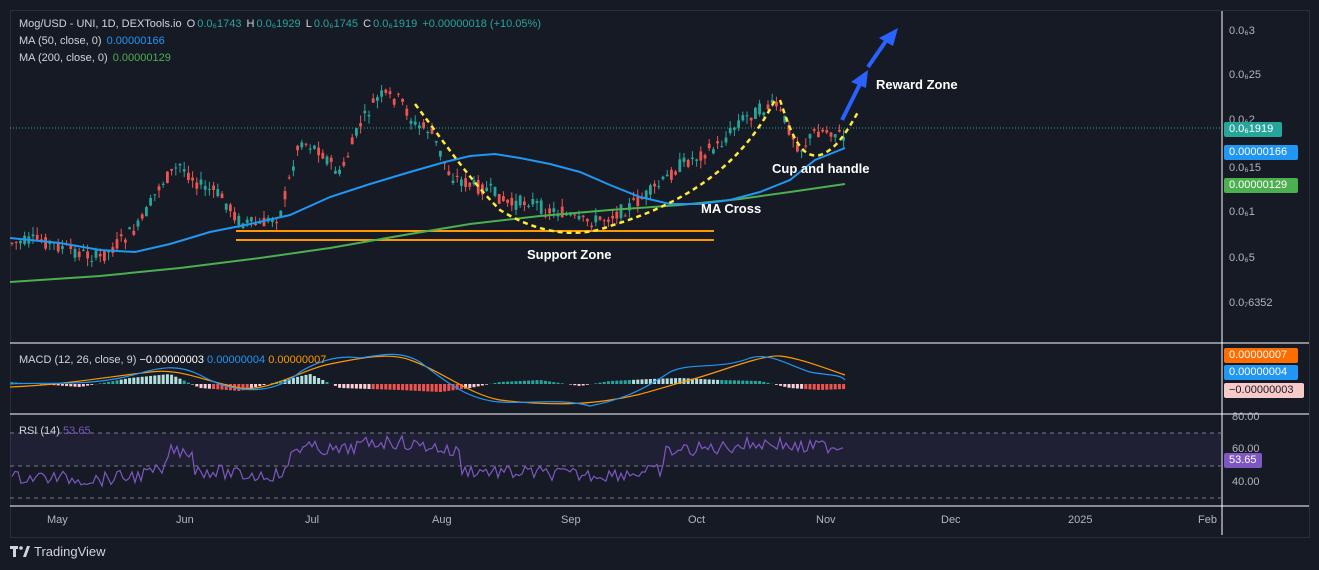 This screenshot has width=1319, height=570. I want to click on macd-hist-badge: −0.00000003, so click(1264, 390).